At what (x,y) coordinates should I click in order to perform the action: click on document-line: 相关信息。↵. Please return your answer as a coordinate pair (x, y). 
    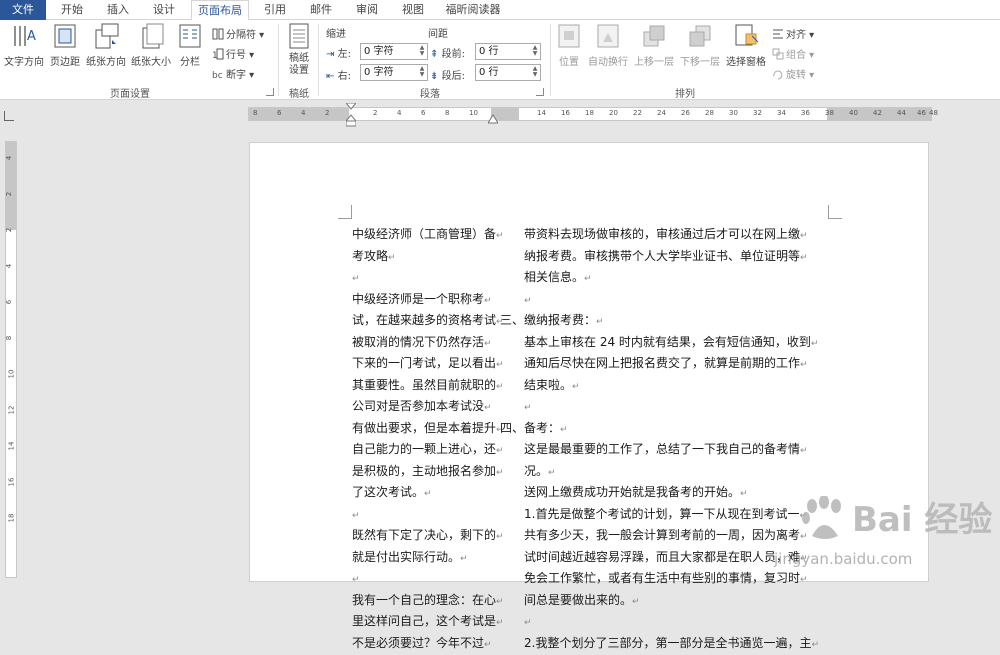
    Looking at the image, I should click on (677, 279).